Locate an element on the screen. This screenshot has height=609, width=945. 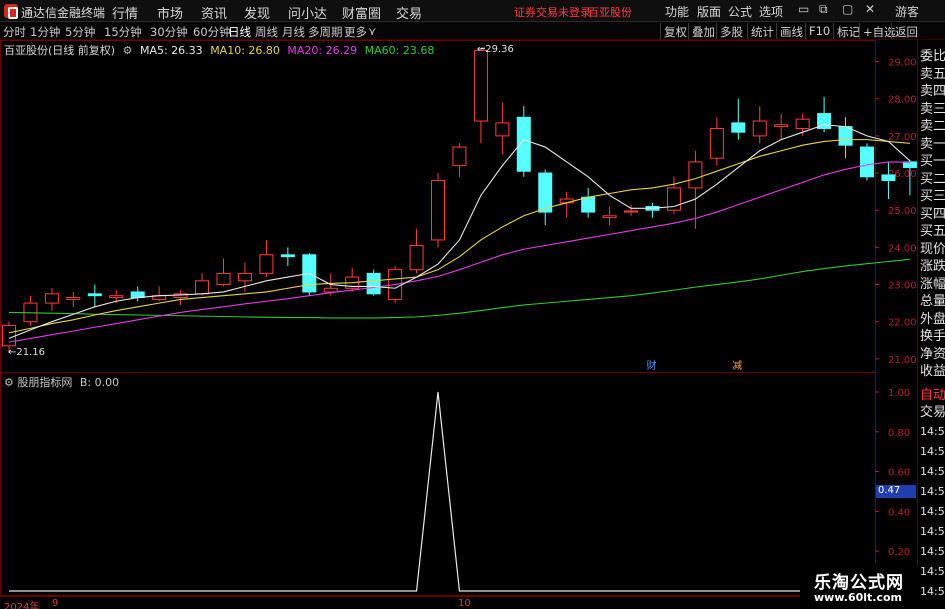
y-tick-label: 23.00 is located at coordinates (902, 286).